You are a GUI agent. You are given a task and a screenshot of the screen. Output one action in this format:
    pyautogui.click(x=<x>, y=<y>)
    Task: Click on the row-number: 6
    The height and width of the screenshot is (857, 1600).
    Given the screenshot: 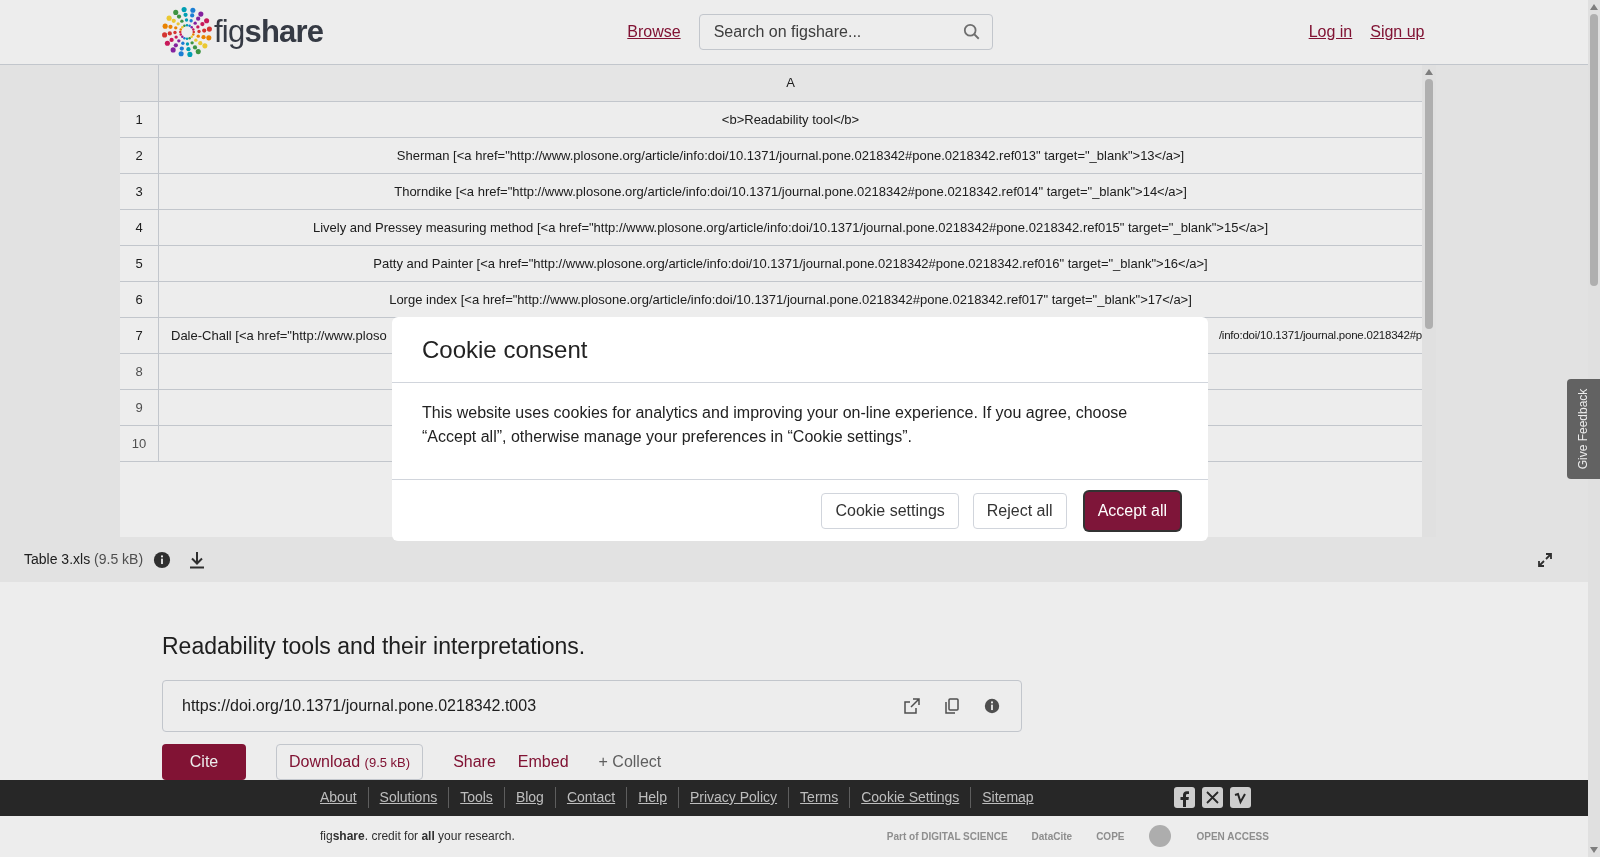 What is the action you would take?
    pyautogui.click(x=139, y=299)
    